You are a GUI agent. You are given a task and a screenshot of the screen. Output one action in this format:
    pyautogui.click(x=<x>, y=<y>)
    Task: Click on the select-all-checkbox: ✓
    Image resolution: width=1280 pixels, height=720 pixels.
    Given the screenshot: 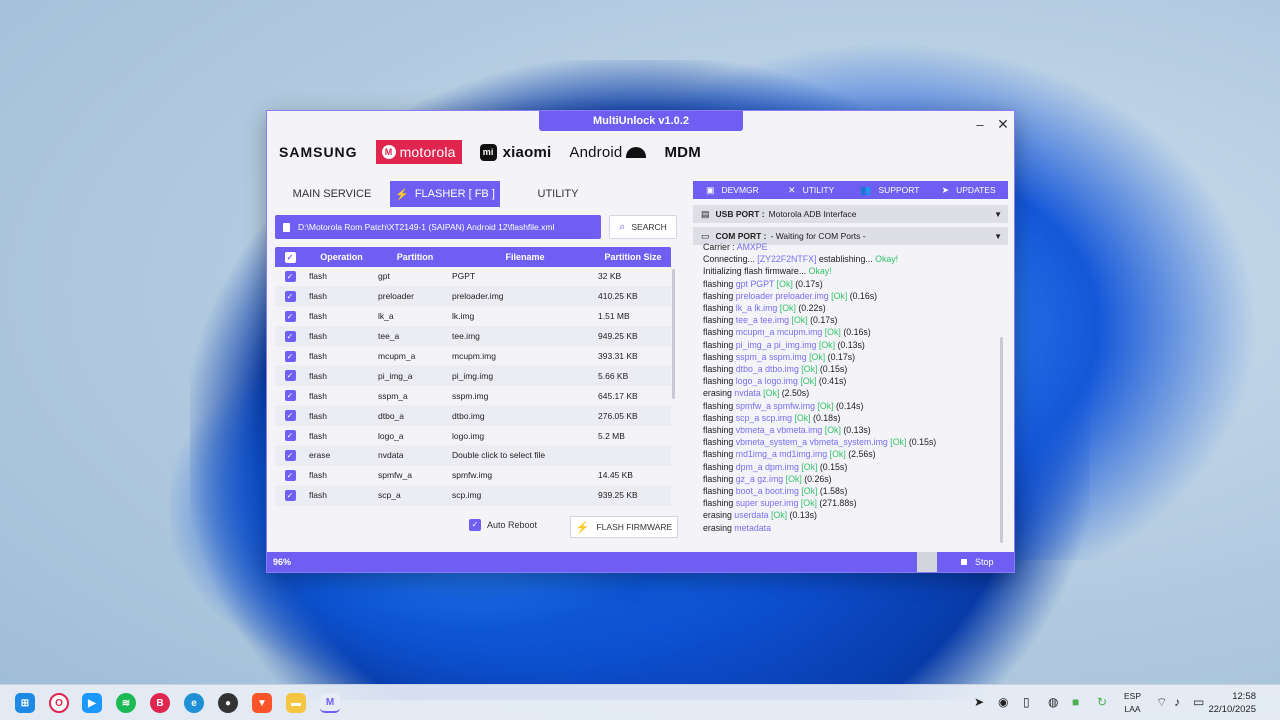 What is the action you would take?
    pyautogui.click(x=290, y=257)
    